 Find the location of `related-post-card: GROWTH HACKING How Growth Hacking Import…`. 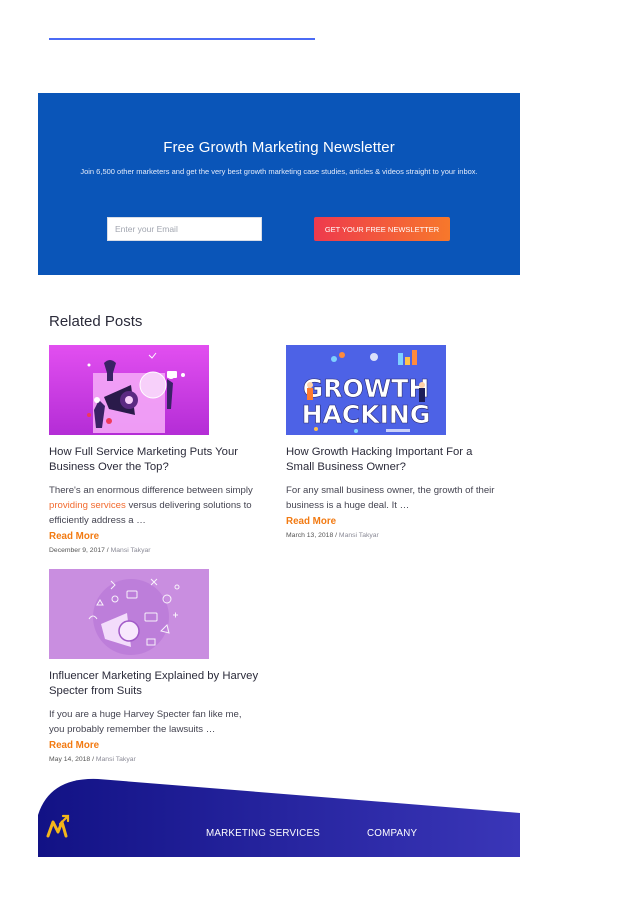

related-post-card: GROWTH HACKING How Growth Hacking Import… is located at coordinates (391, 442).